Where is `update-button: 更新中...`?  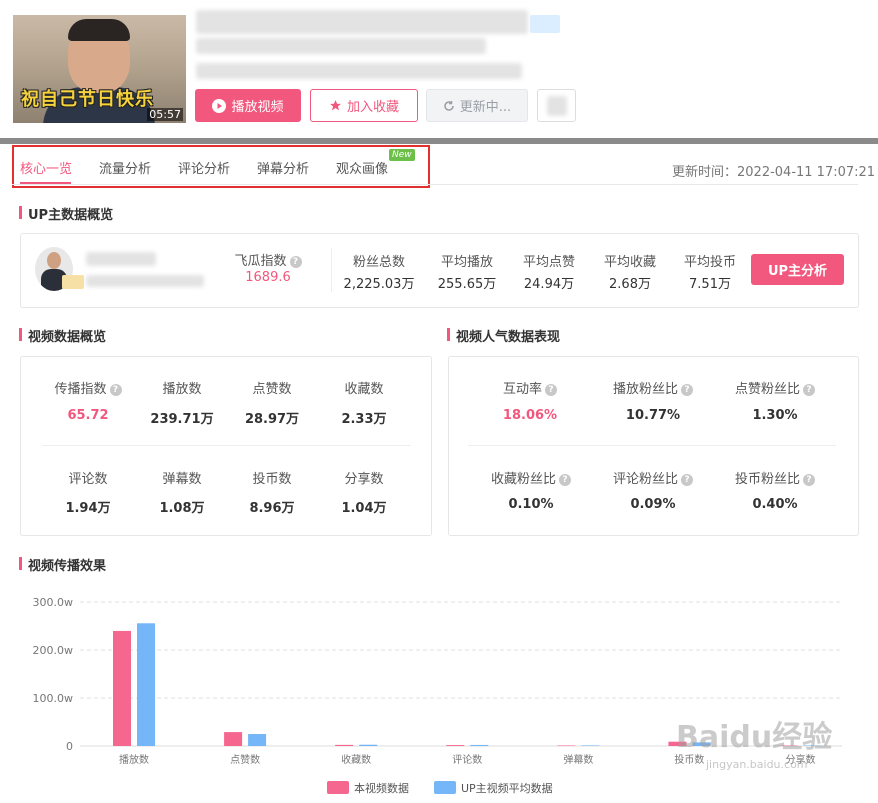 update-button: 更新中... is located at coordinates (477, 105).